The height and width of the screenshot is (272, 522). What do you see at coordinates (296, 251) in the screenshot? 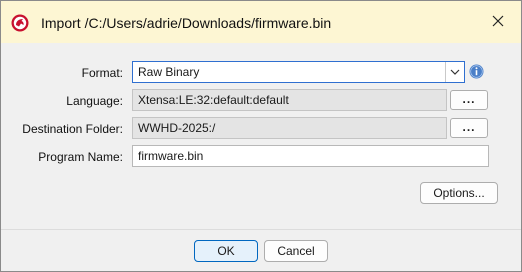
I see `cancel-button: Cancel` at bounding box center [296, 251].